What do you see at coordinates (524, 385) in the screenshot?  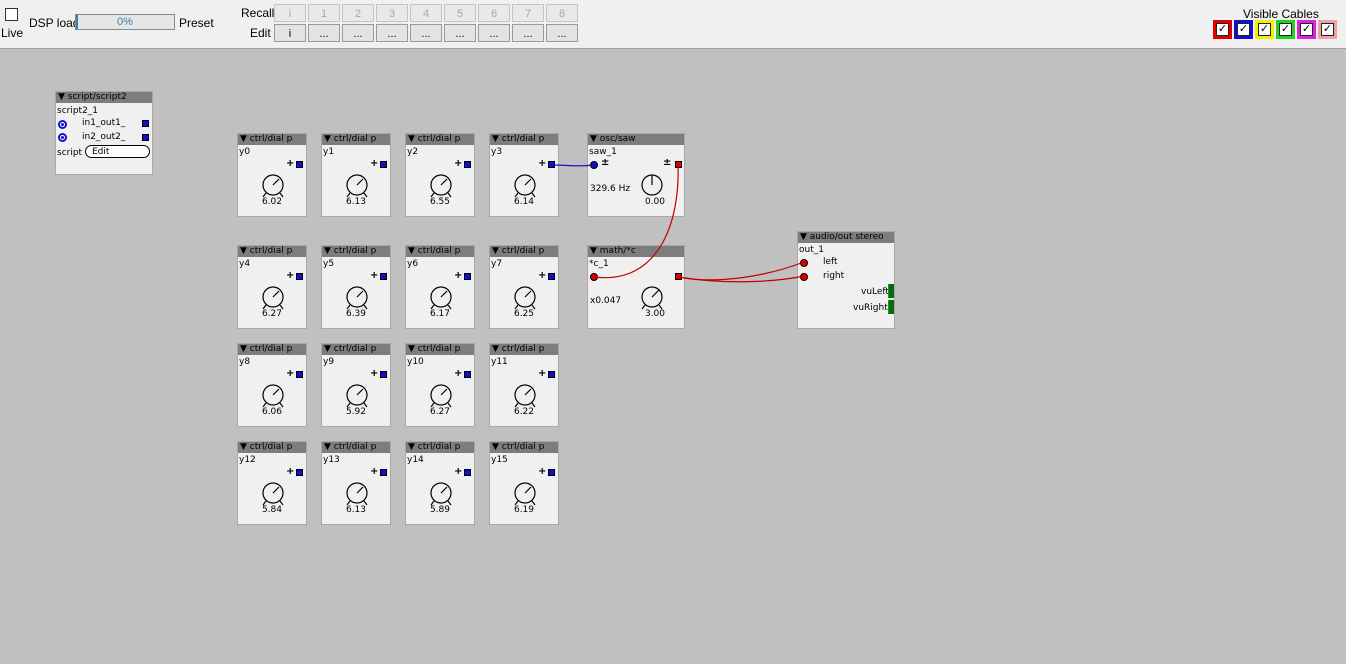 I see `dial-object-y11: ▼ ctrl/dial p y11 +6.22` at bounding box center [524, 385].